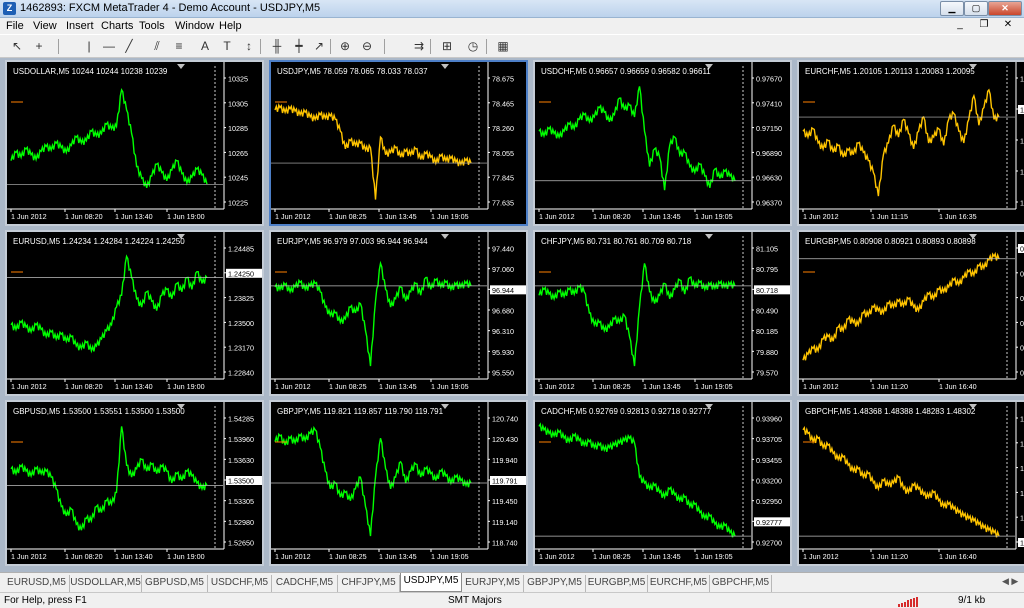  I want to click on mdi-close-icon: ✕, so click(1008, 24).